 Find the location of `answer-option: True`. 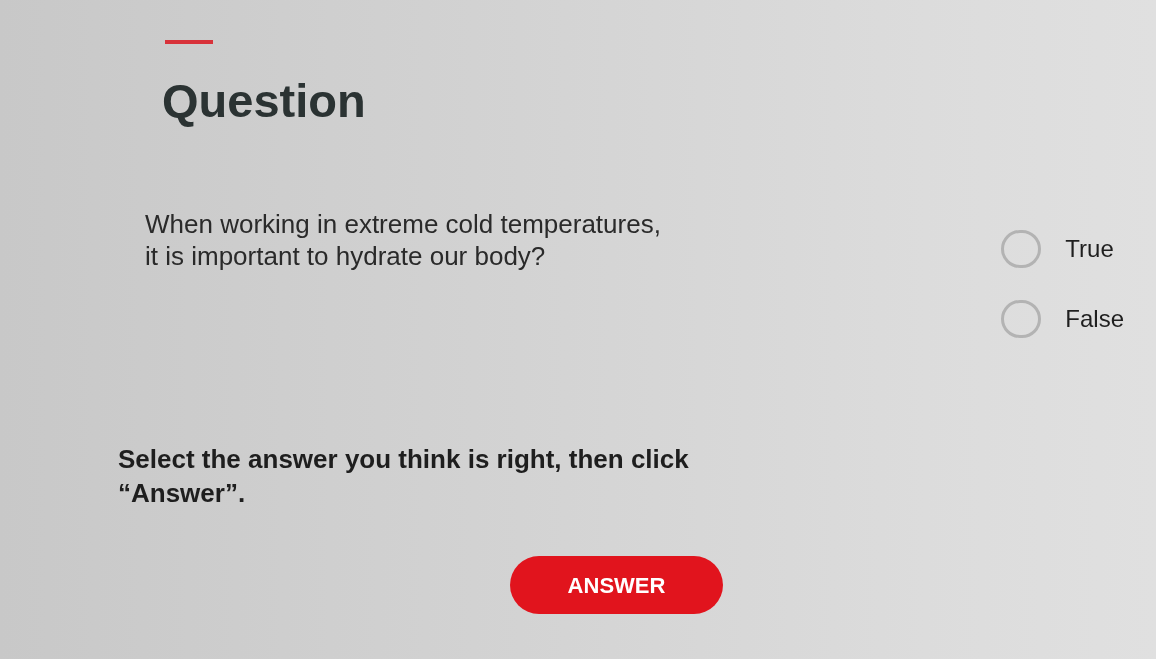

answer-option: True is located at coordinates (1062, 249).